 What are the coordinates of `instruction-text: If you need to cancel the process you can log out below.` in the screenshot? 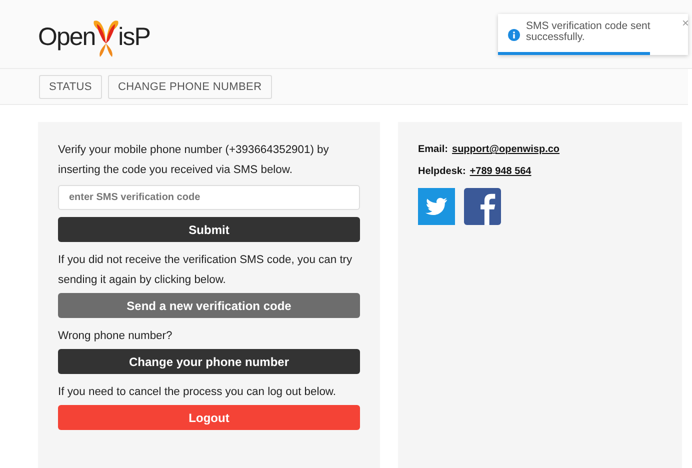 It's located at (198, 392).